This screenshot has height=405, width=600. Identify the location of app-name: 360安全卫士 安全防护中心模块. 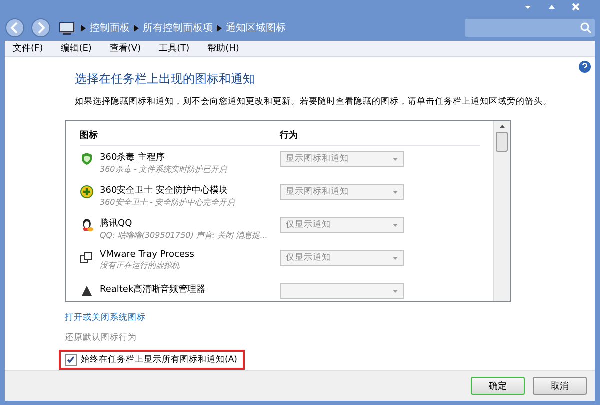
(165, 190).